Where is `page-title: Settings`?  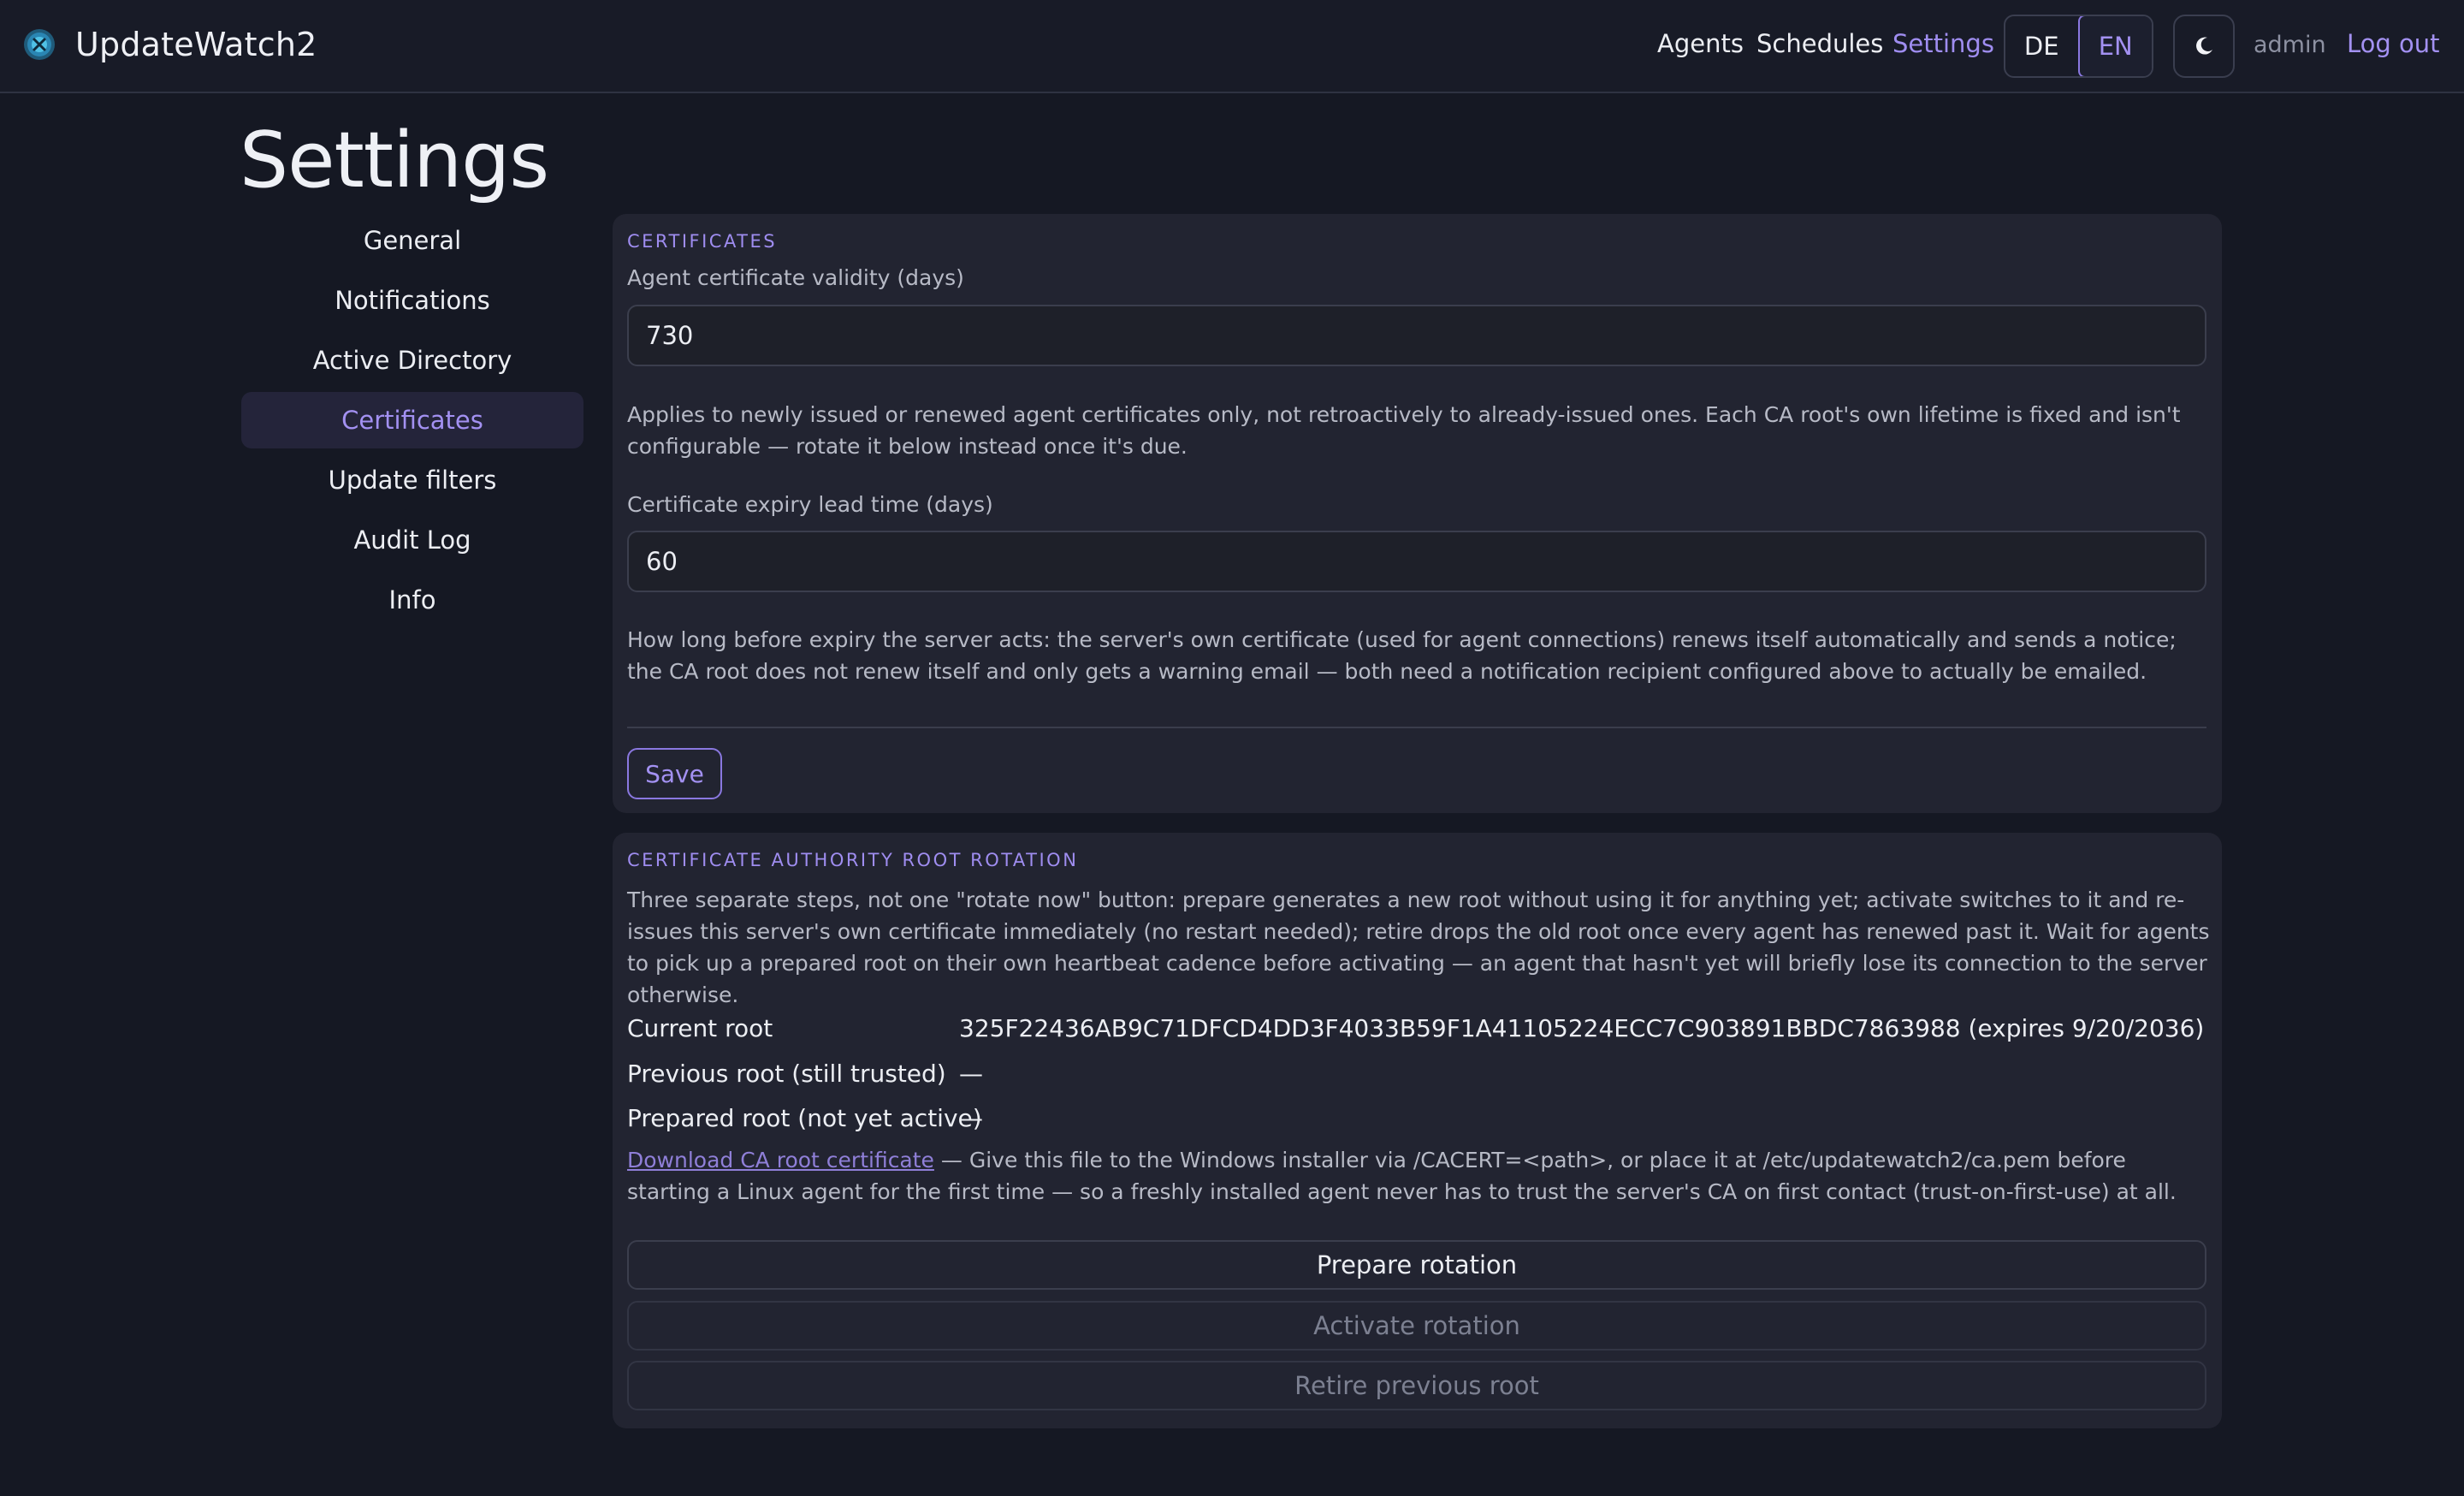
page-title: Settings is located at coordinates (394, 160).